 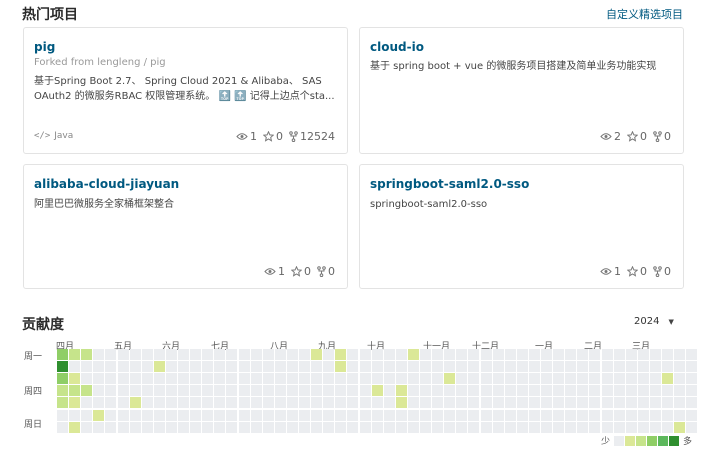 I want to click on star-stat: 0, so click(x=637, y=136).